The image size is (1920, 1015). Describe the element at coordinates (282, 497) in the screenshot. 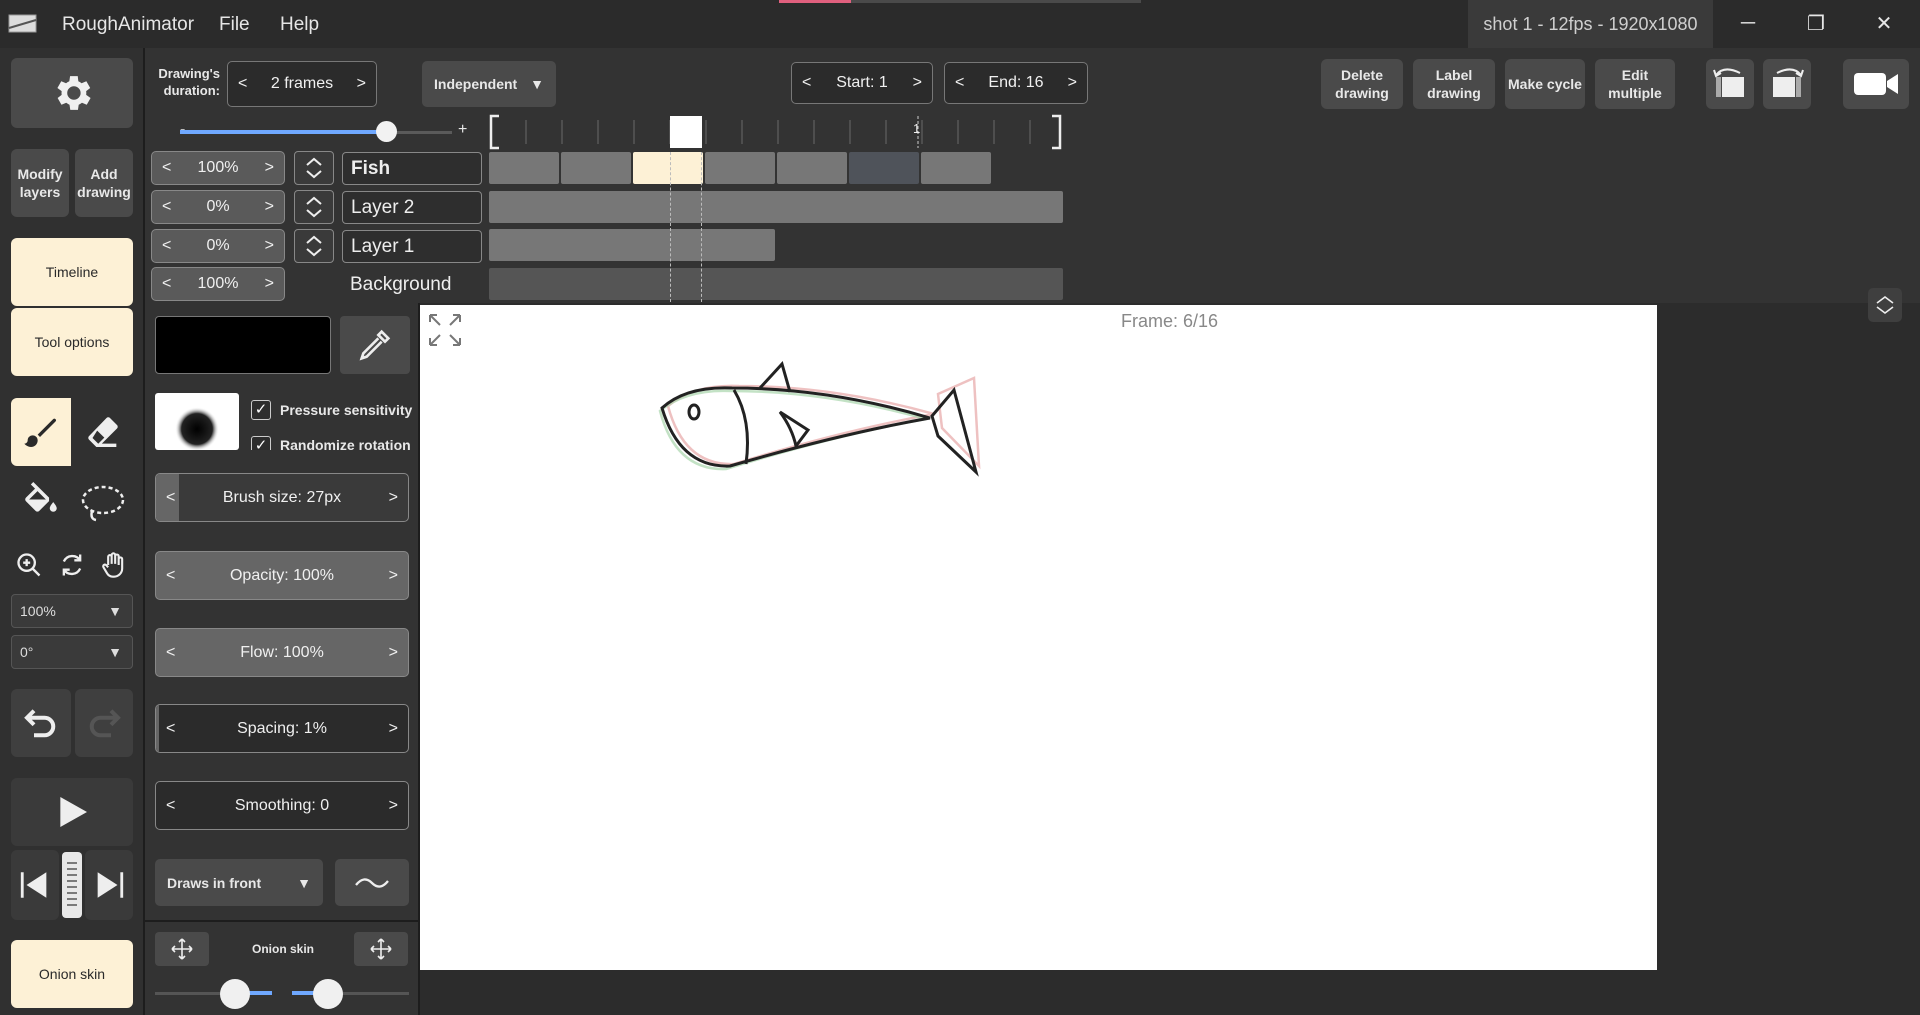

I see `brush-size-slider: < Brush size: 27px >` at that location.